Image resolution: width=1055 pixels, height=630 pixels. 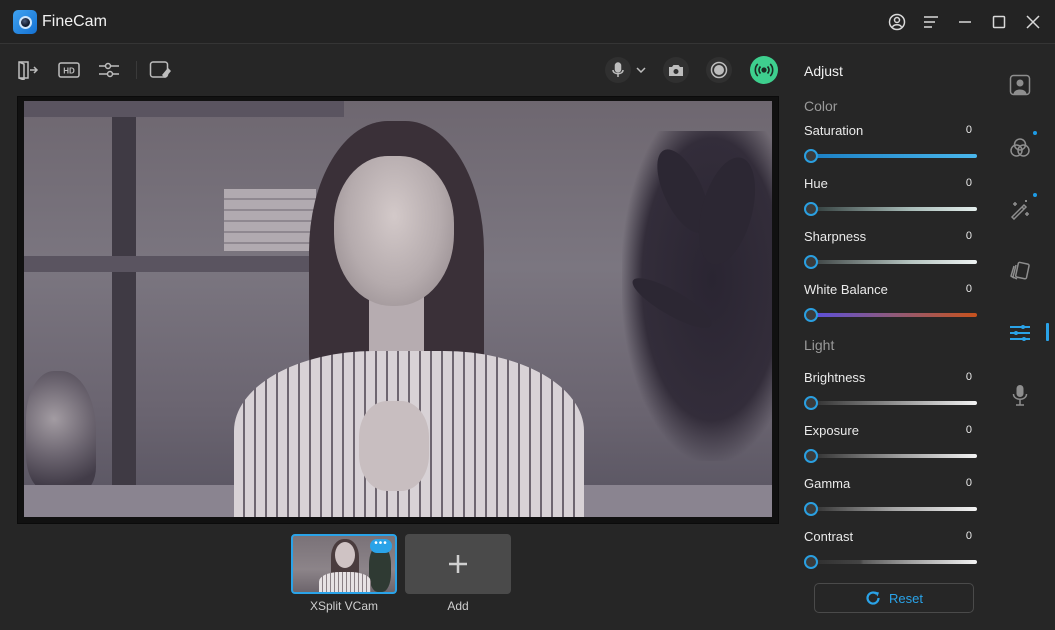 What do you see at coordinates (823, 71) in the screenshot?
I see `panel-title: Adjust` at bounding box center [823, 71].